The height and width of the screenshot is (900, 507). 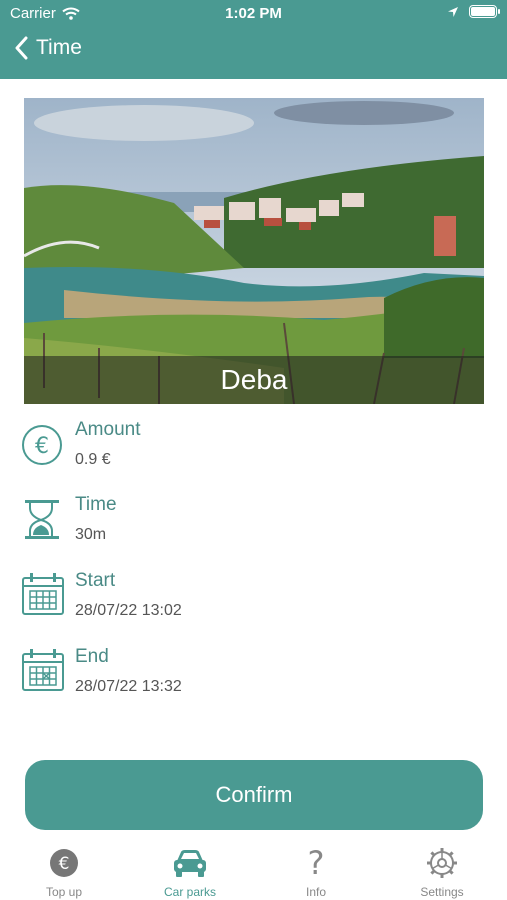 I want to click on start-label: Start, so click(x=95, y=580).